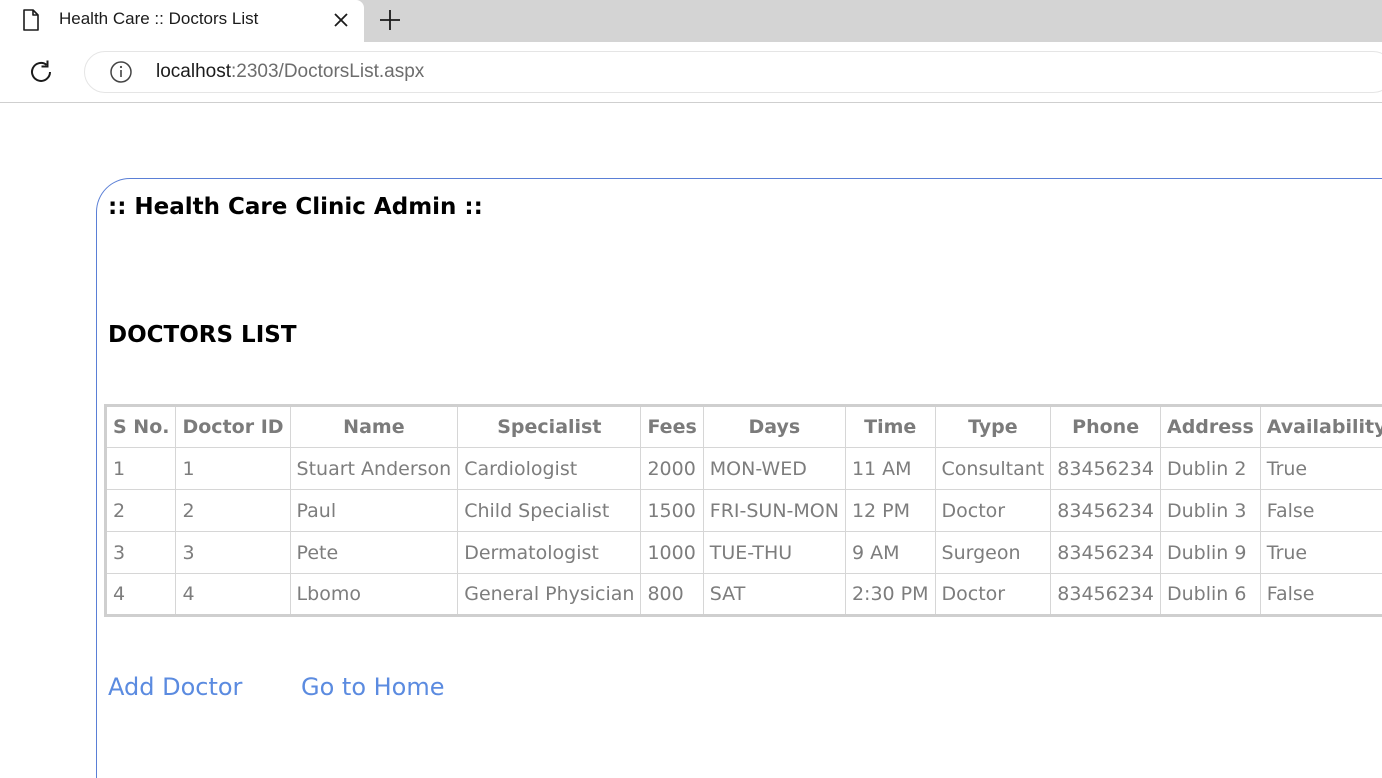 The image size is (1382, 778). Describe the element at coordinates (549, 553) in the screenshot. I see `cell-specialist: Dermatologist` at that location.